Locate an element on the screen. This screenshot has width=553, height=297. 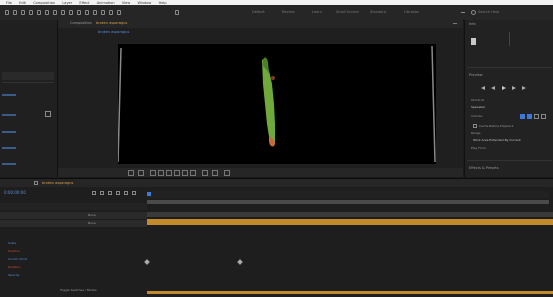
panel-menu-icon is located at coordinates (455, 24).